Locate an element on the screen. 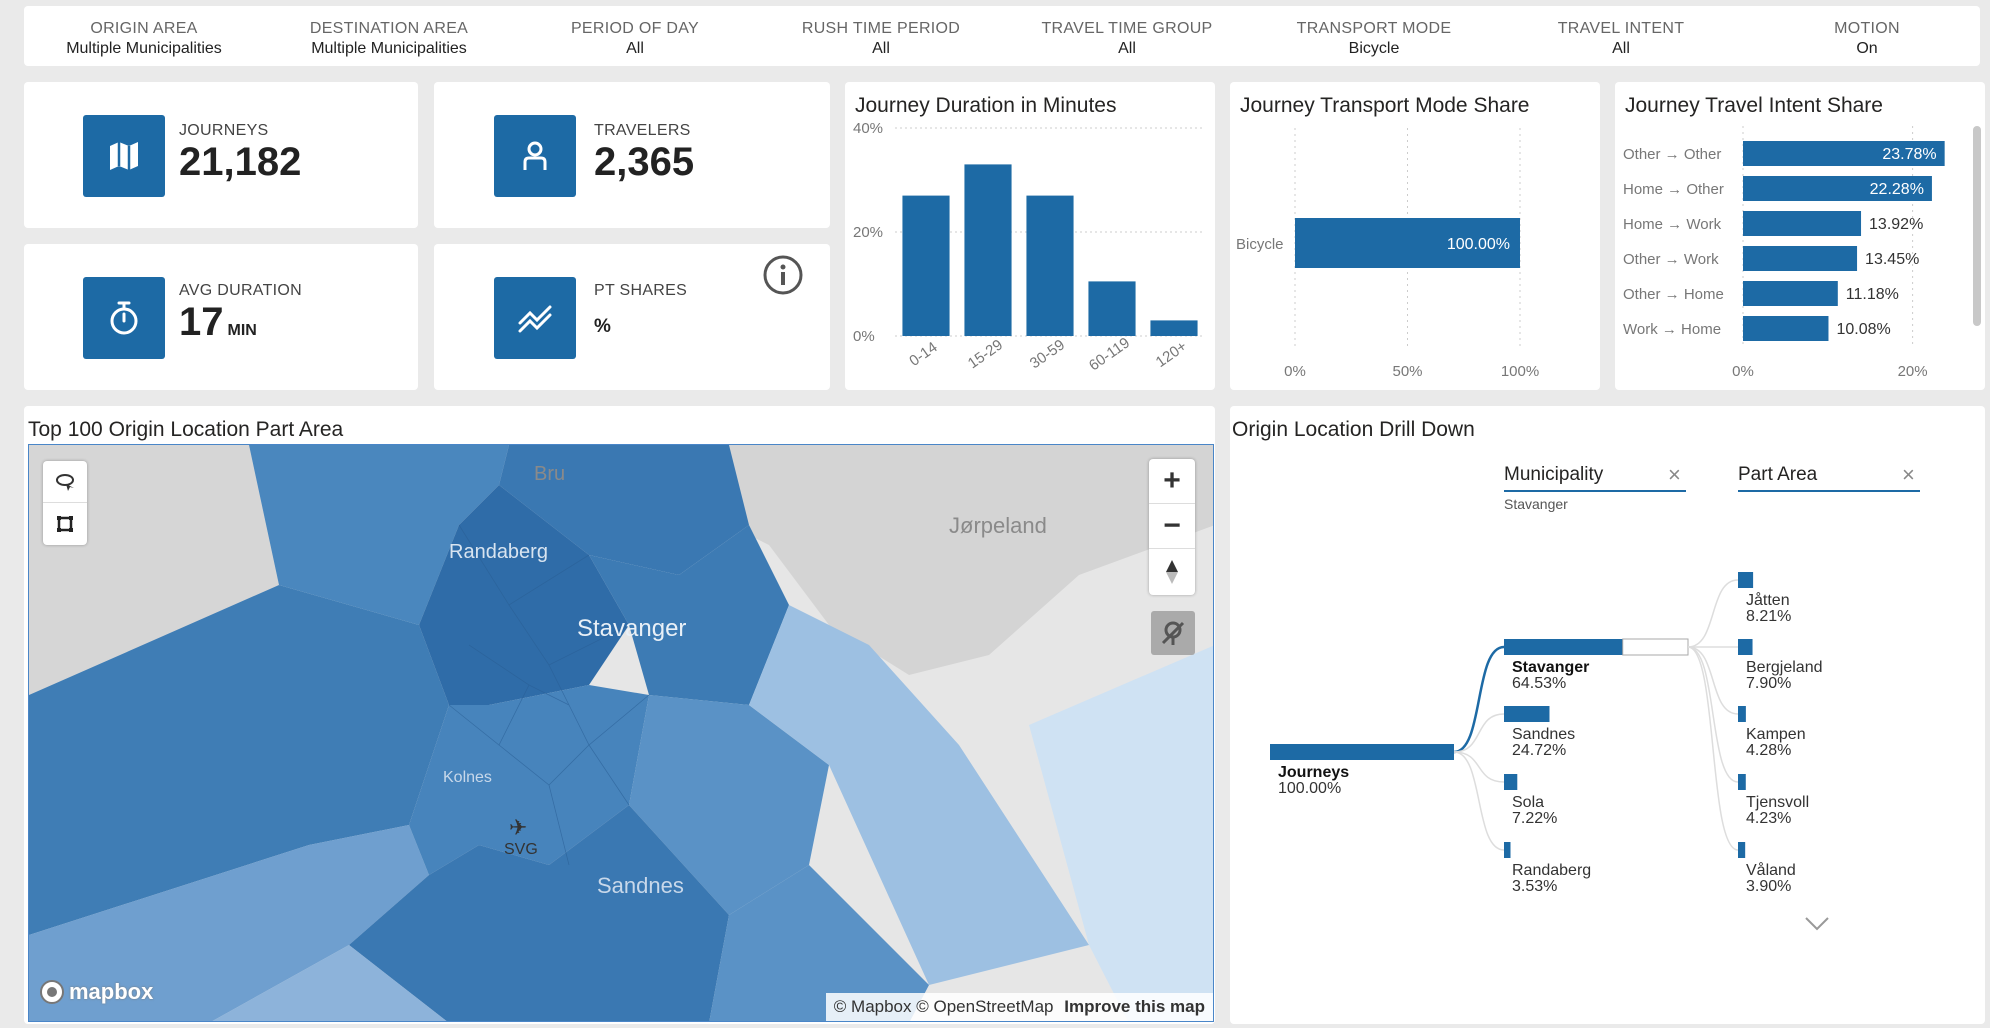 This screenshot has width=1990, height=1028. x-tick-label: 30-59 is located at coordinates (1047, 354).